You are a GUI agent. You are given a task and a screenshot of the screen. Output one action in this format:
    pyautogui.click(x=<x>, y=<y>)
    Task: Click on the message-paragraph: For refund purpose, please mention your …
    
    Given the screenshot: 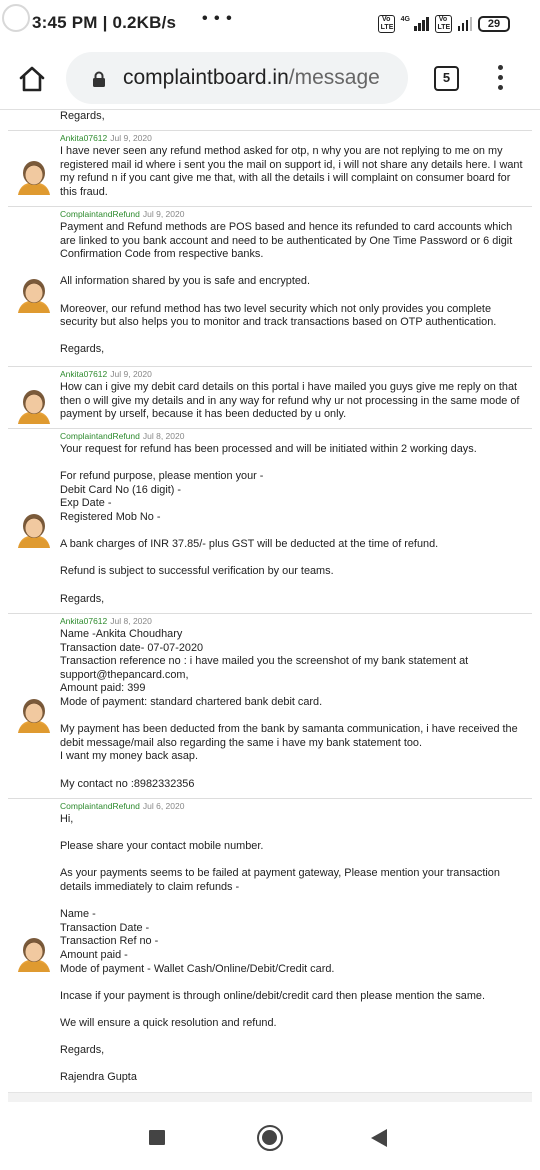 What is the action you would take?
    pyautogui.click(x=162, y=496)
    